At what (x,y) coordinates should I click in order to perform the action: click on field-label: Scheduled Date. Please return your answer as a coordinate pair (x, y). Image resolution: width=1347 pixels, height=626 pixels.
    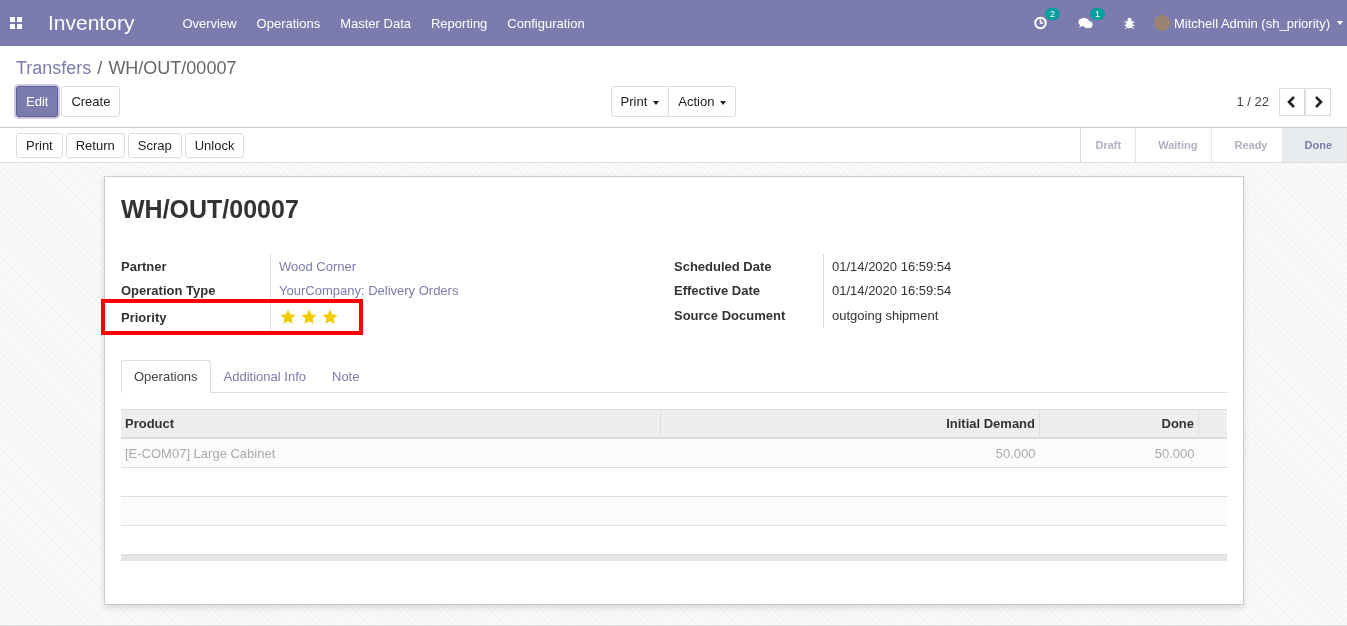
    Looking at the image, I should click on (723, 266).